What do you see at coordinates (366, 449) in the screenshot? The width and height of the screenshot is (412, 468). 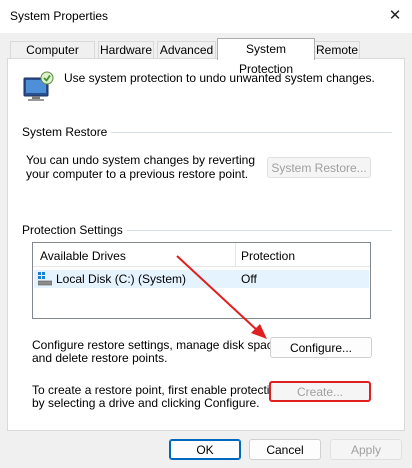 I see `apply-button: Apply` at bounding box center [366, 449].